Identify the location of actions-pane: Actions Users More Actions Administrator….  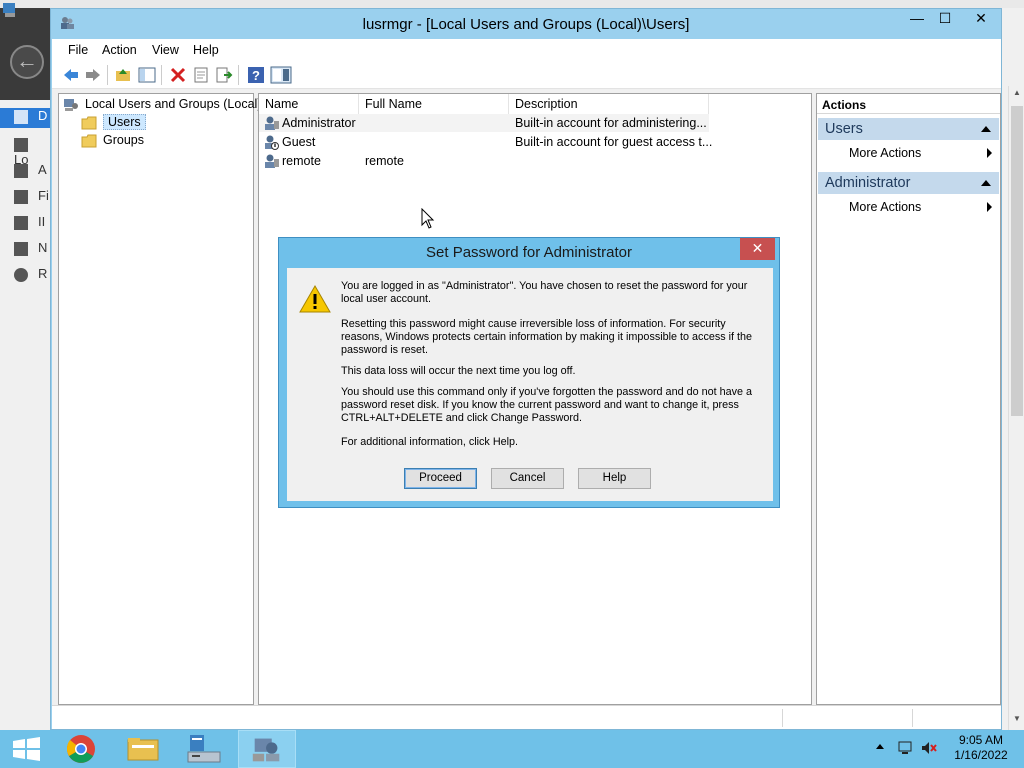
(908, 399).